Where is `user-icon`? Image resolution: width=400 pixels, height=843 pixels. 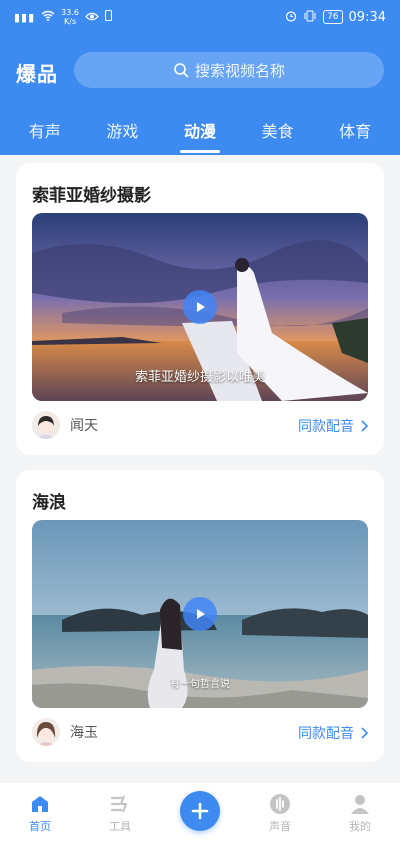
user-icon is located at coordinates (360, 804).